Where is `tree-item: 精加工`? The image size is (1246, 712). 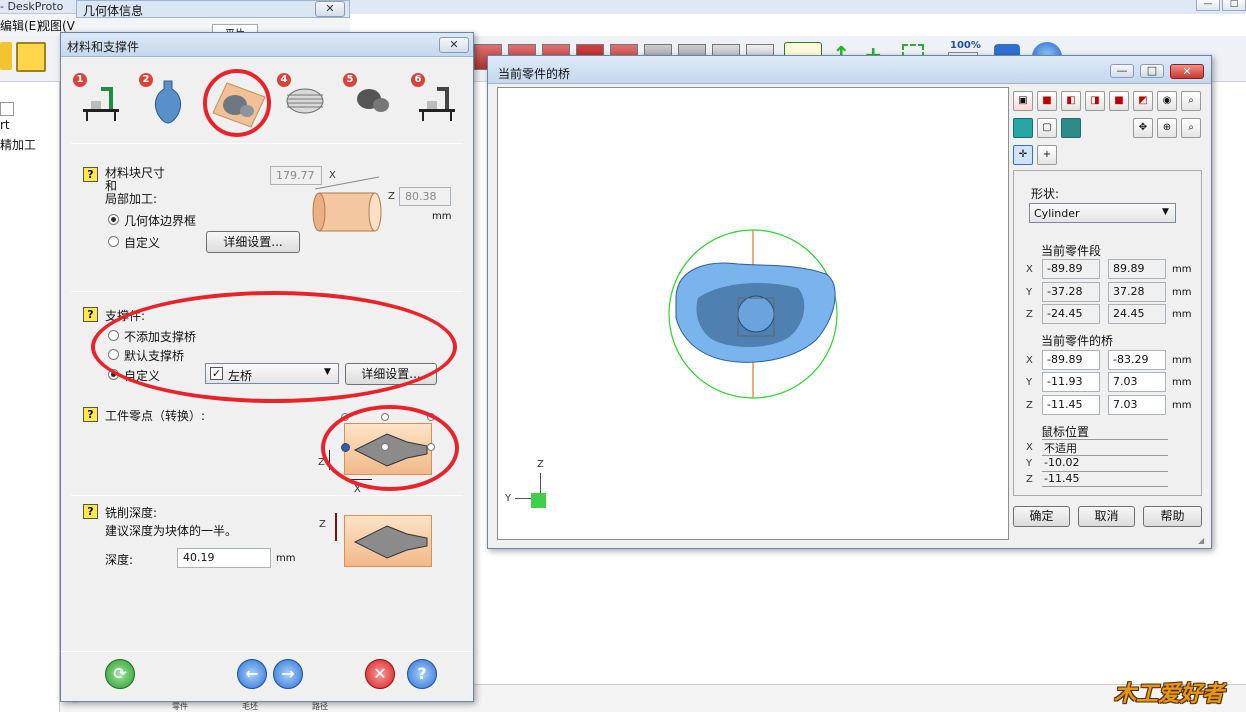
tree-item: 精加工 is located at coordinates (18, 144).